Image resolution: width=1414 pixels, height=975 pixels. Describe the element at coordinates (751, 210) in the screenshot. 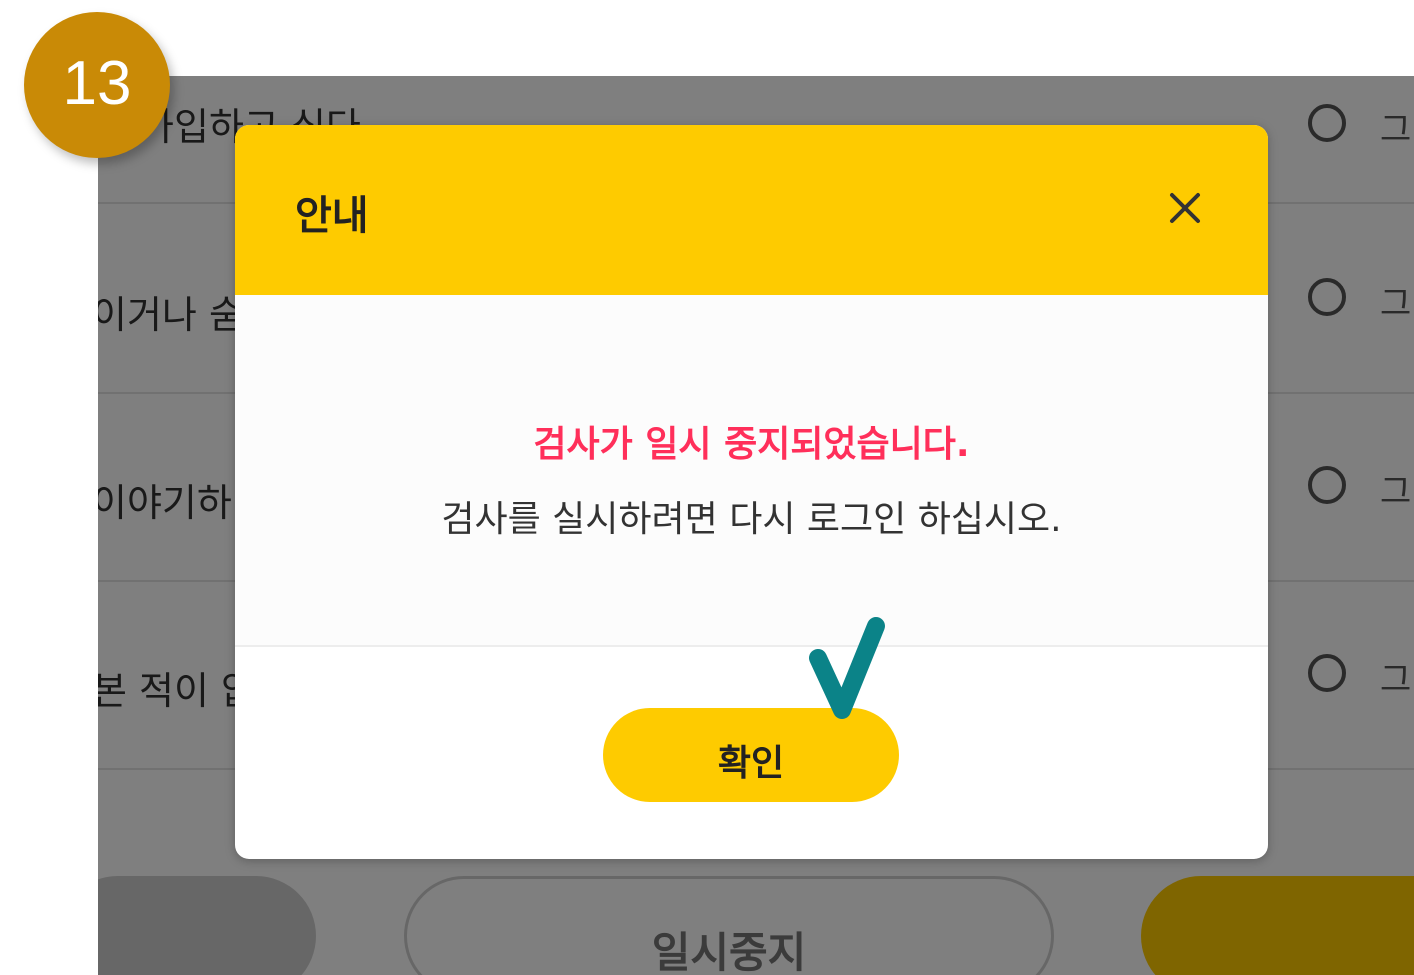

I see `dialog-header: 안내` at that location.